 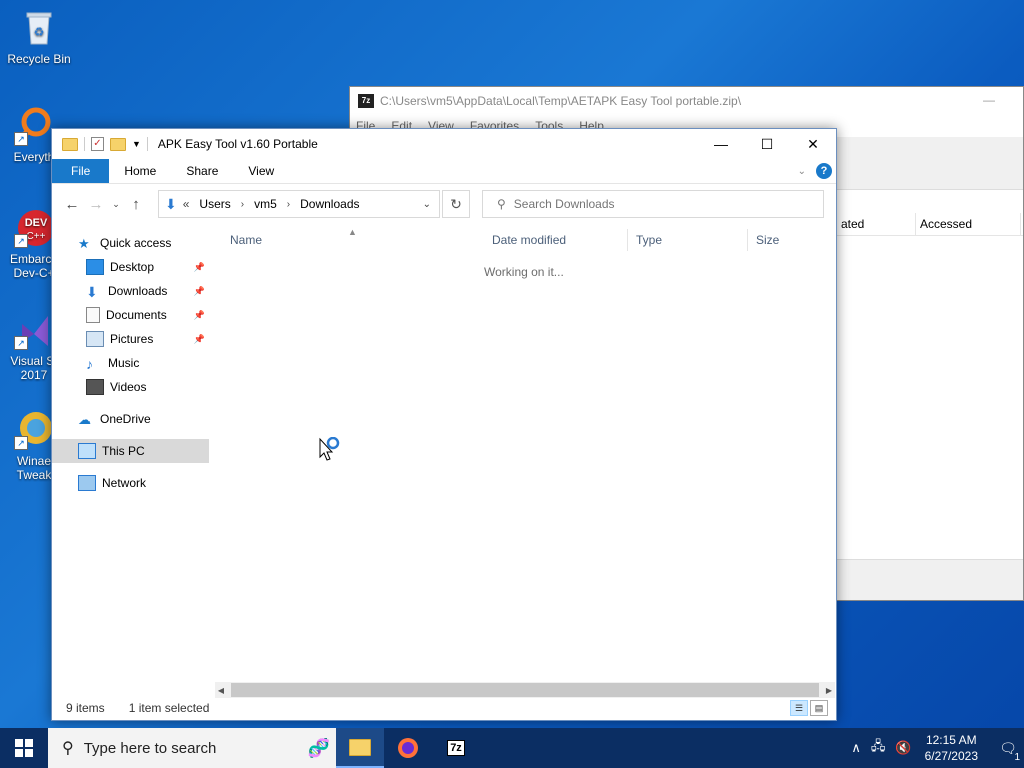 I want to click on column-headers: ▲ Name Date modified Type Size, so click(x=529, y=239).